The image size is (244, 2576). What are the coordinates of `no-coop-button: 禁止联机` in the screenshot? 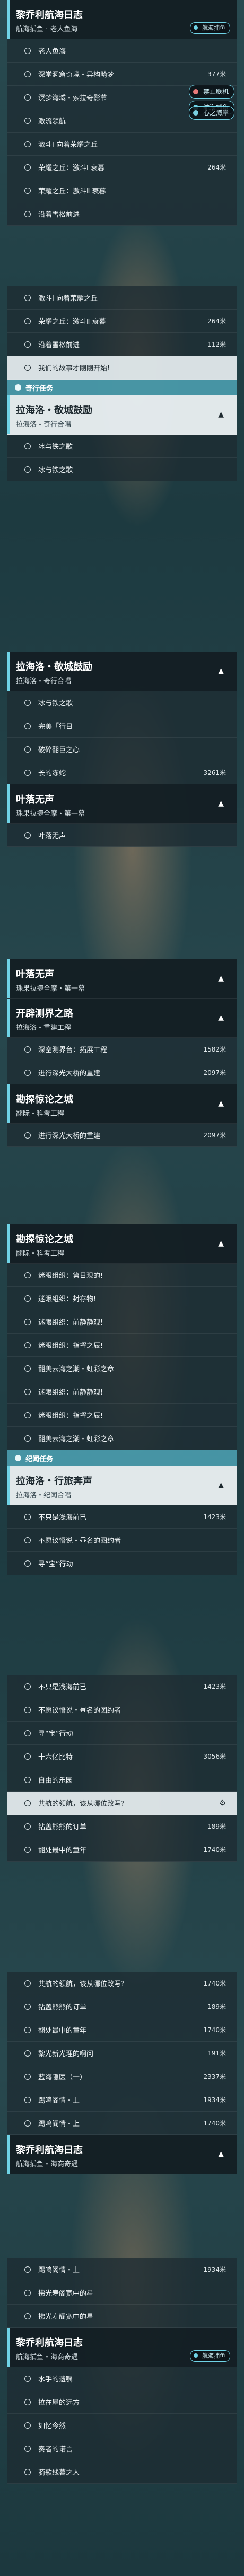 It's located at (211, 92).